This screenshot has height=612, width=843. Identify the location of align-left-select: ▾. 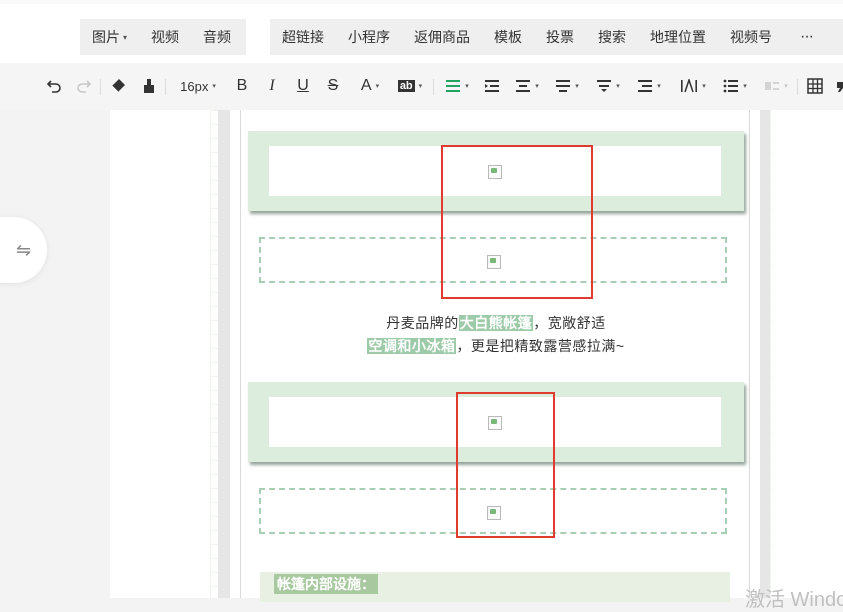
(457, 86).